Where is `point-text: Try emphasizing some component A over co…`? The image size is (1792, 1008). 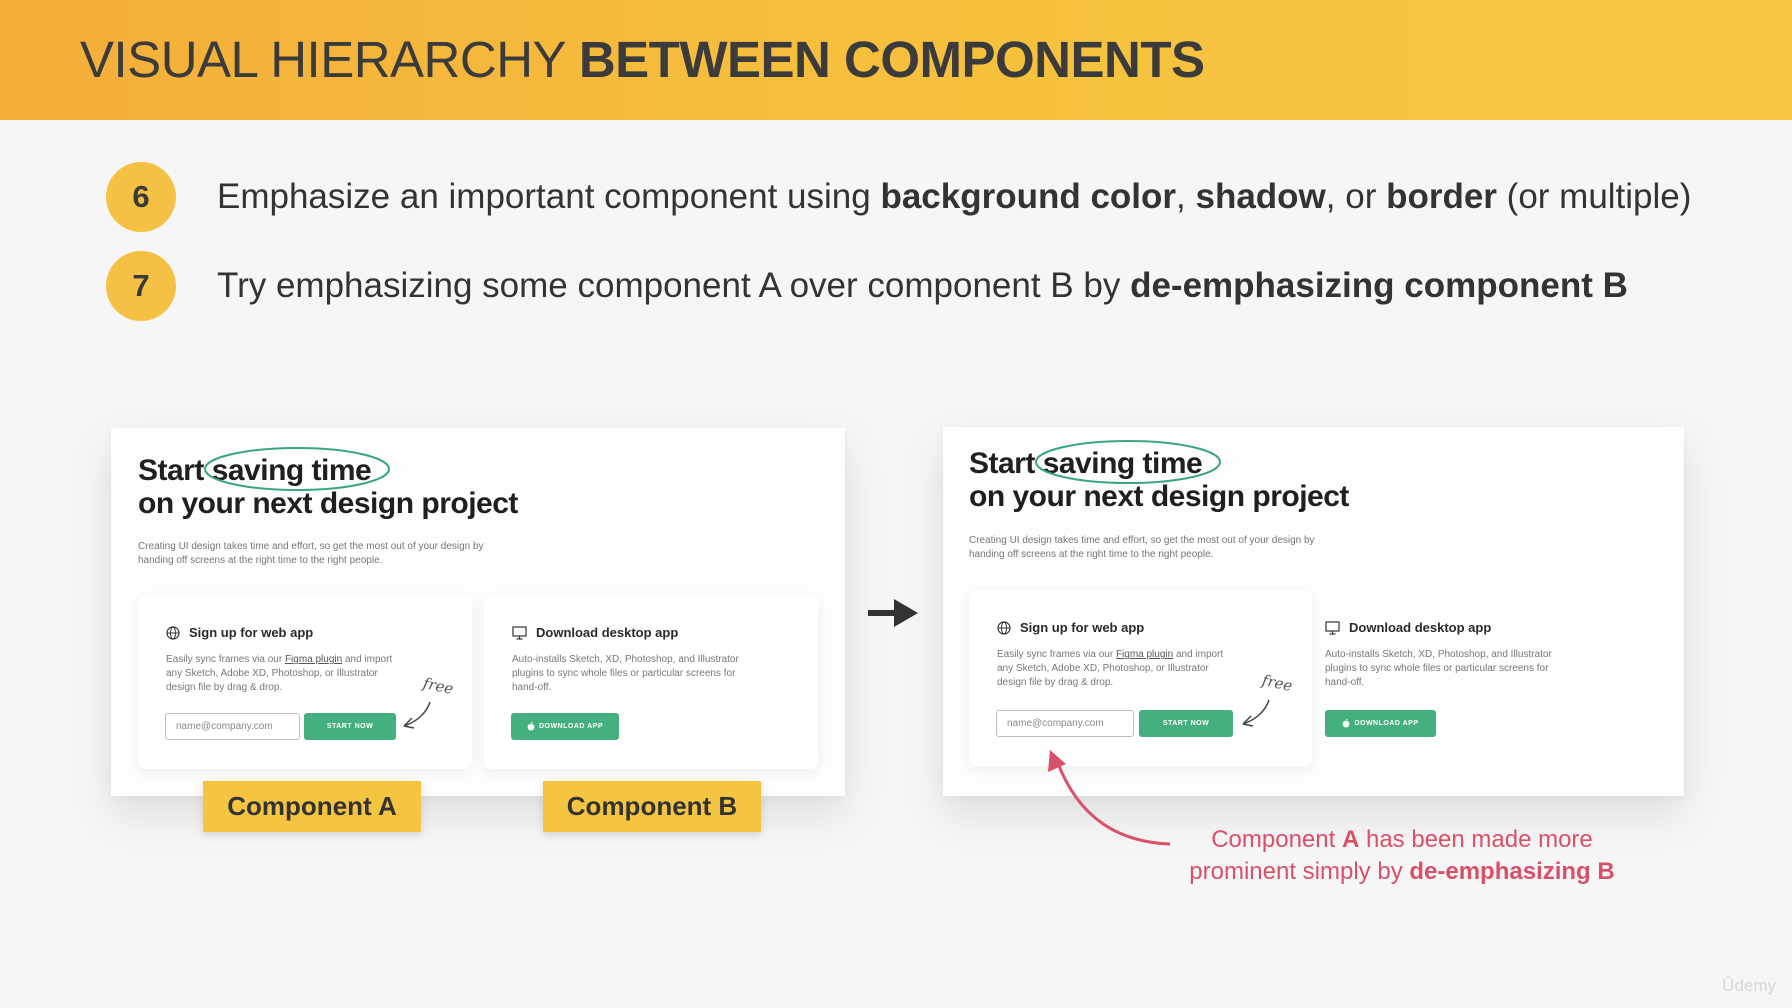
point-text: Try emphasizing some component A over co… is located at coordinates (922, 285).